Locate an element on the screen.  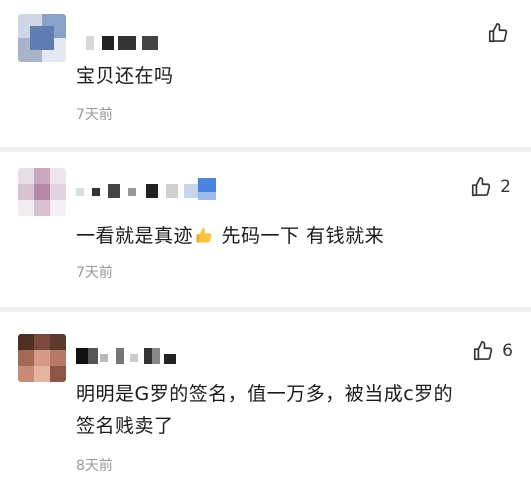
comment-text-line: 明明是G罗的签名，值一万多，被当成c罗的 is located at coordinates (265, 394).